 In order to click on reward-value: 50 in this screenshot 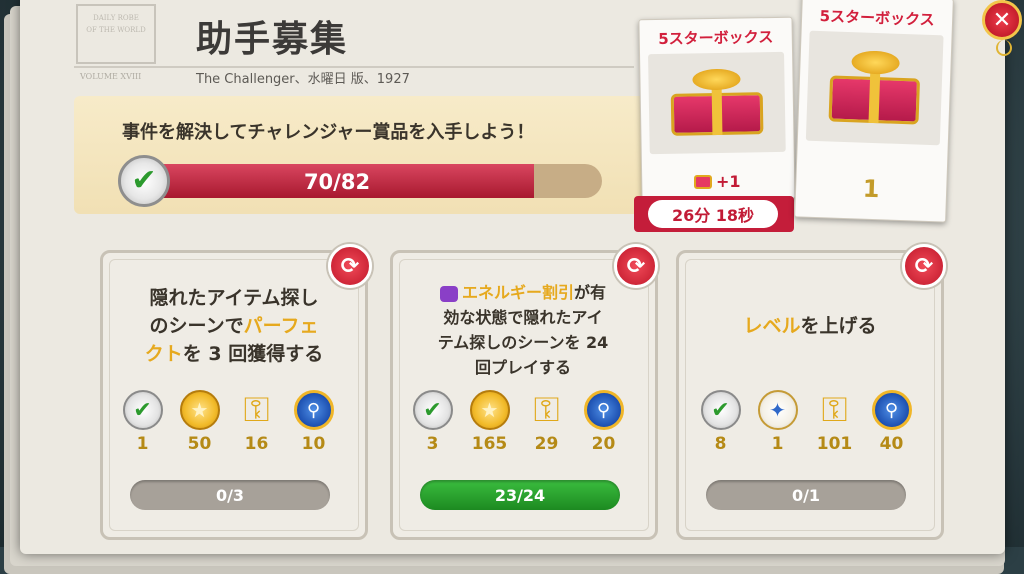, I will do `click(199, 444)`.